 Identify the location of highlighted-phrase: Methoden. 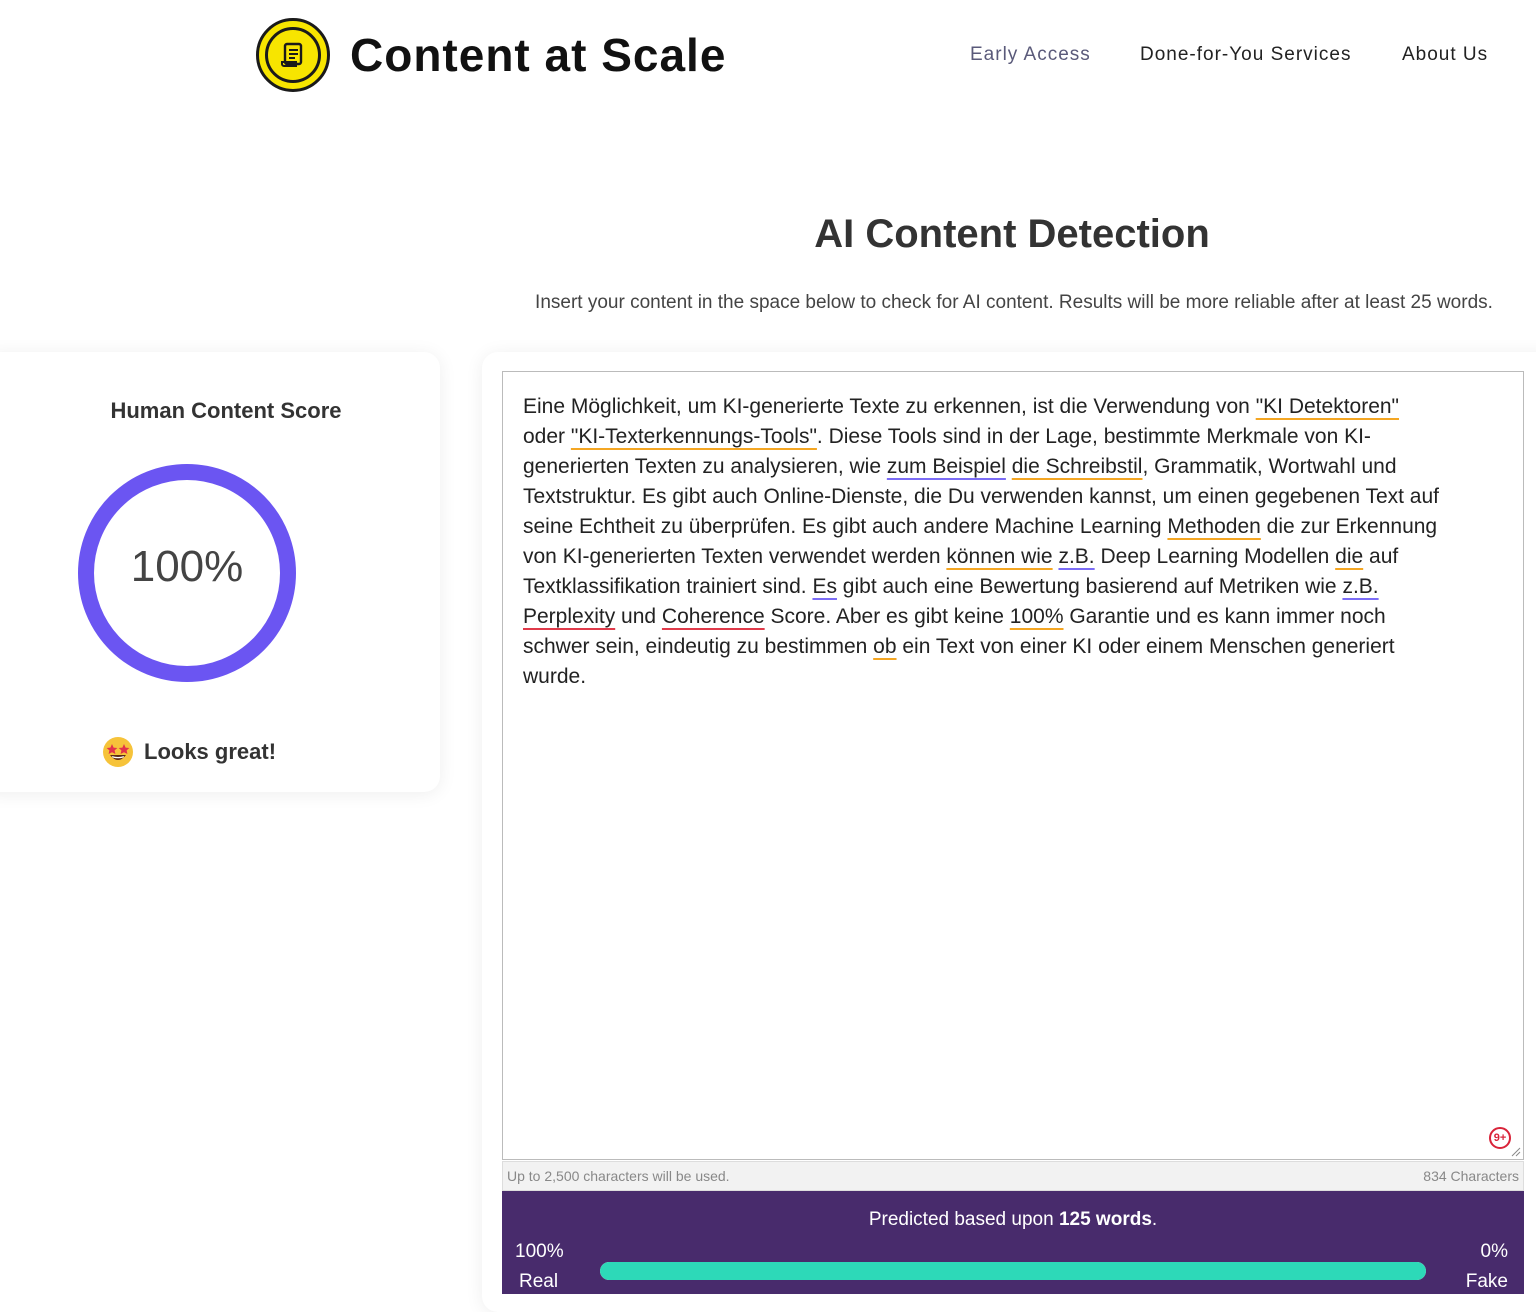
(1213, 526).